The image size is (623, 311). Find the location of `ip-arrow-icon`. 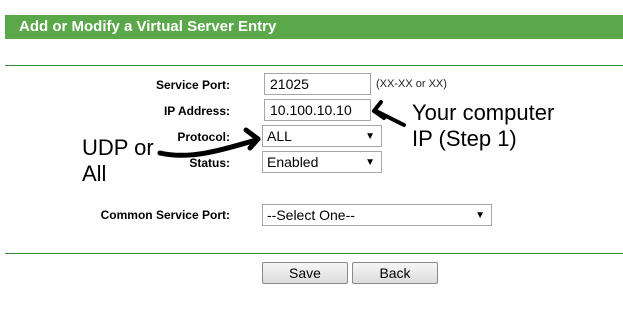

ip-arrow-icon is located at coordinates (389, 113).